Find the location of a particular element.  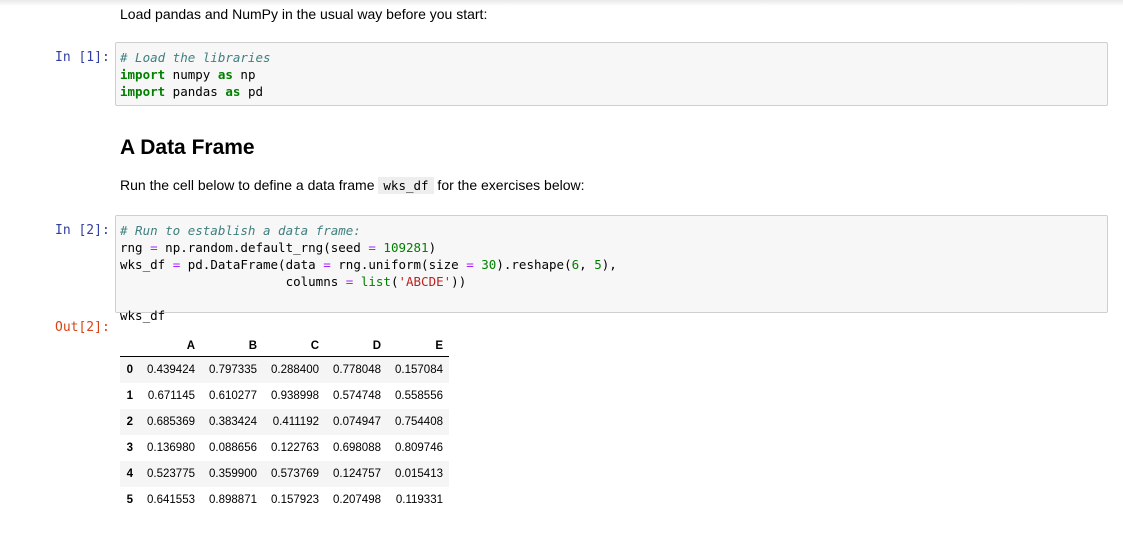

table-cell: 0.698088 is located at coordinates (357, 447).